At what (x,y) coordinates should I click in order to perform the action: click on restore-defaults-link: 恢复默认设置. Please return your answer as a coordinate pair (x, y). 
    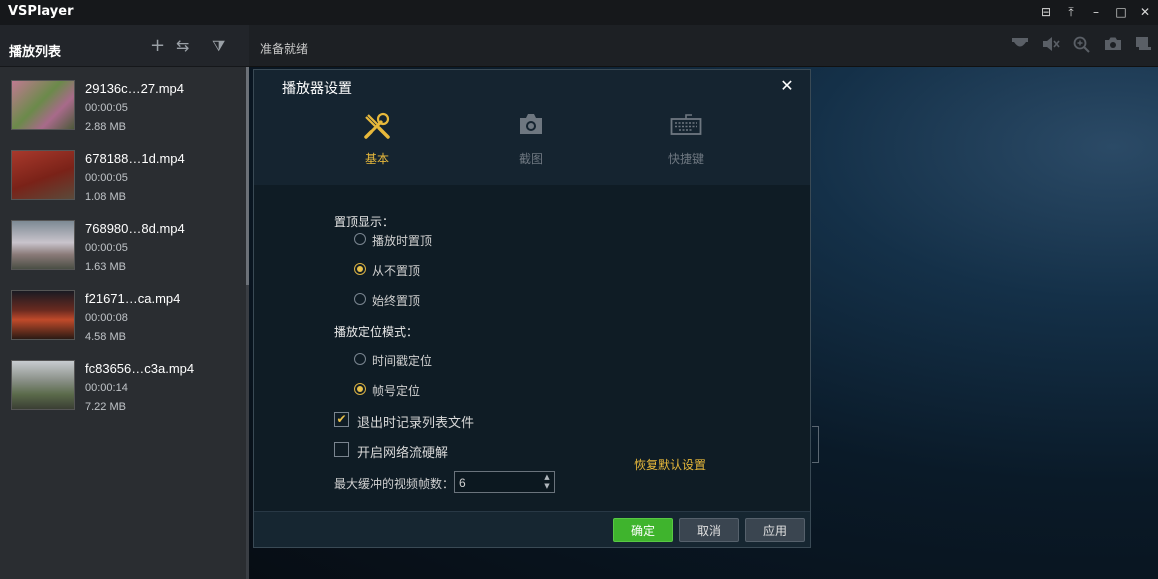
    Looking at the image, I should click on (670, 464).